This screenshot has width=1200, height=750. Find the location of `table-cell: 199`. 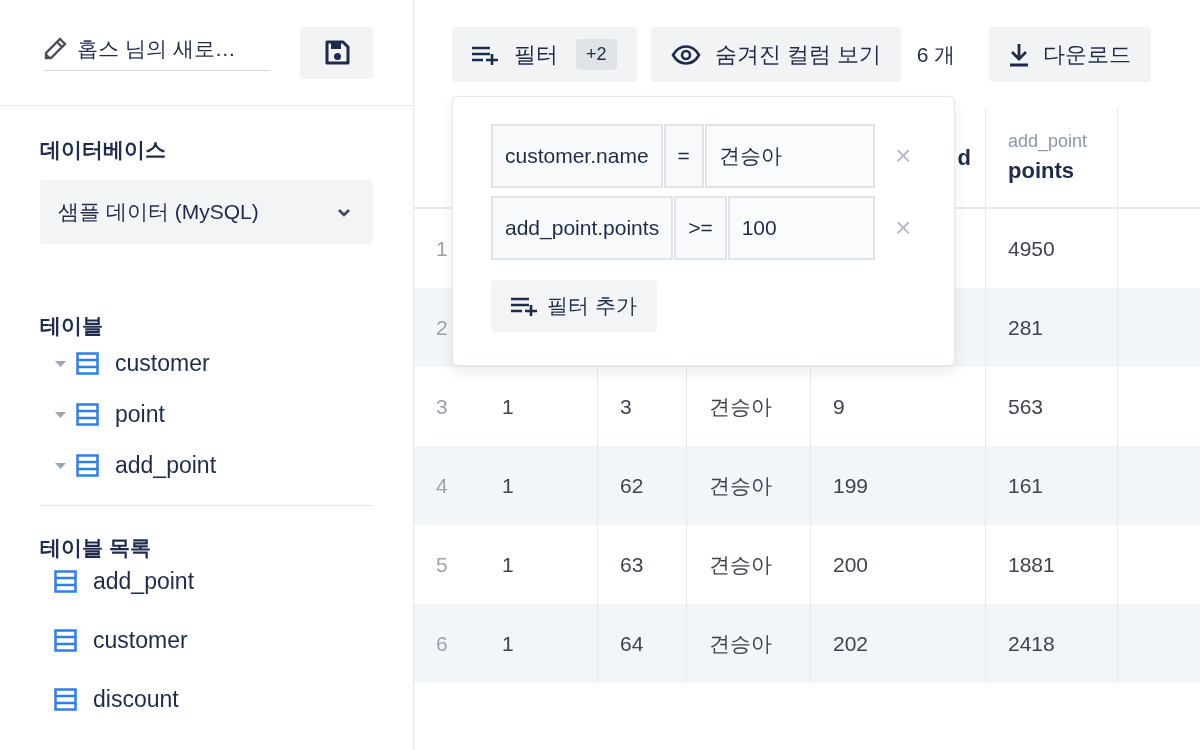

table-cell: 199 is located at coordinates (851, 485).